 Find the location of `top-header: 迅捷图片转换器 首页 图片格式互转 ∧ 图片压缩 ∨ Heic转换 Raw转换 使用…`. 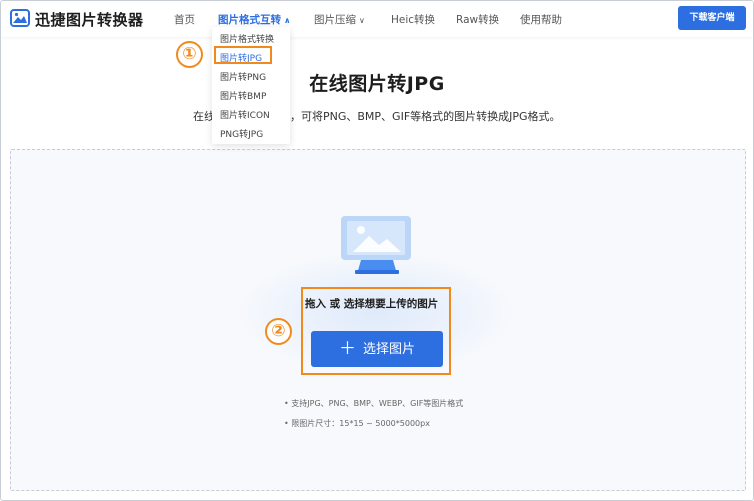

top-header: 迅捷图片转换器 首页 图片格式互转 ∧ 图片压缩 ∨ Heic转换 Raw转换 使用… is located at coordinates (377, 19).